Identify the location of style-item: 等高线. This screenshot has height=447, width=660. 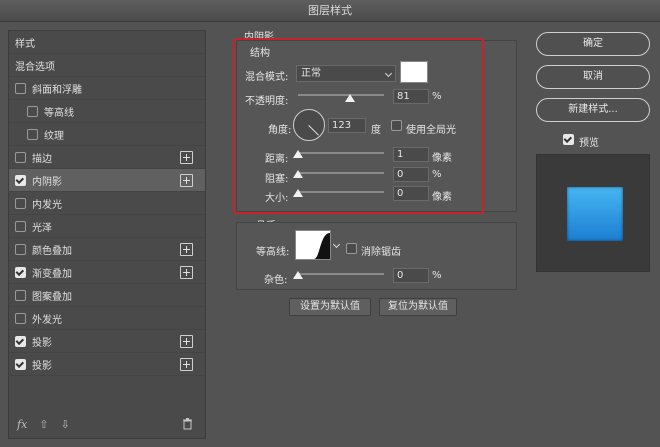
(107, 111).